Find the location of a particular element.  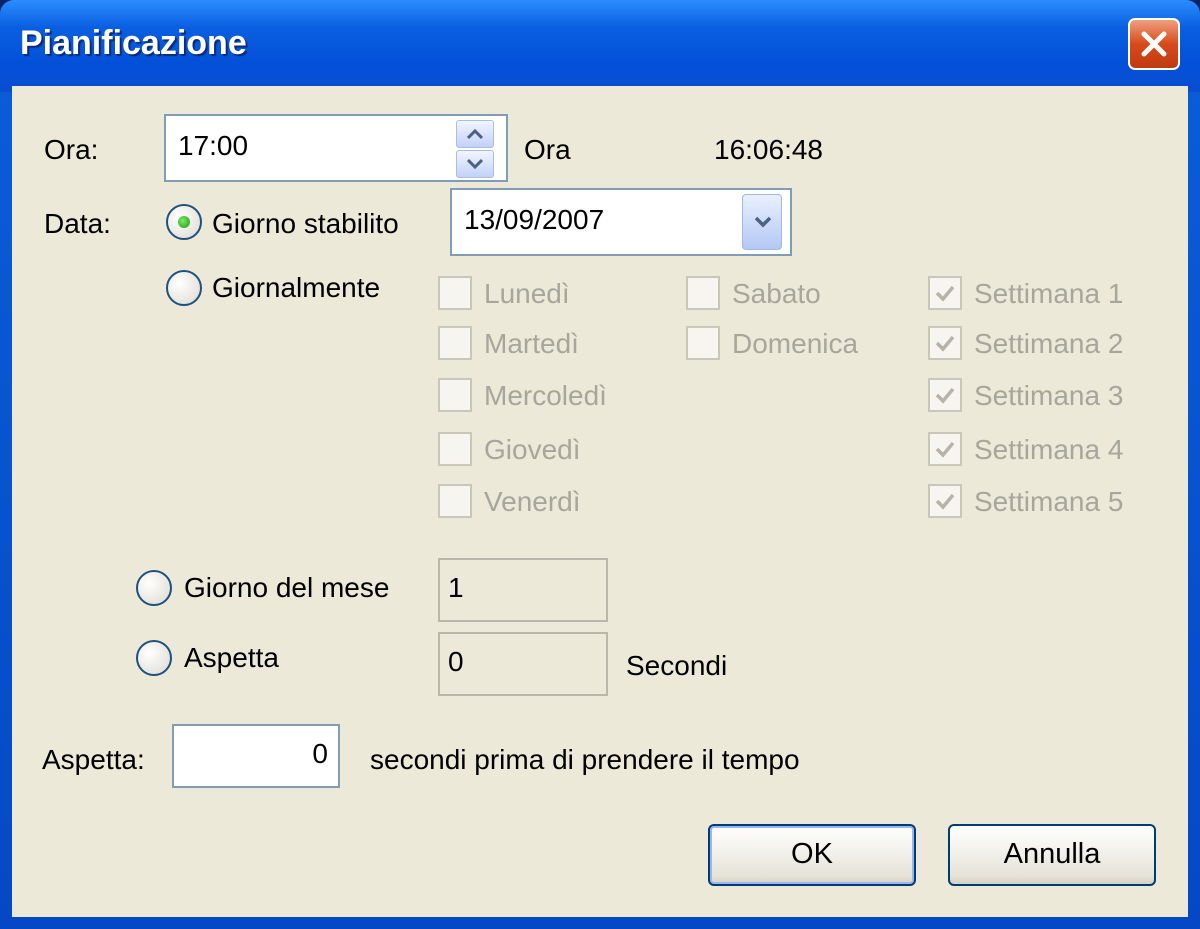

time-label: Ora: is located at coordinates (71, 149).